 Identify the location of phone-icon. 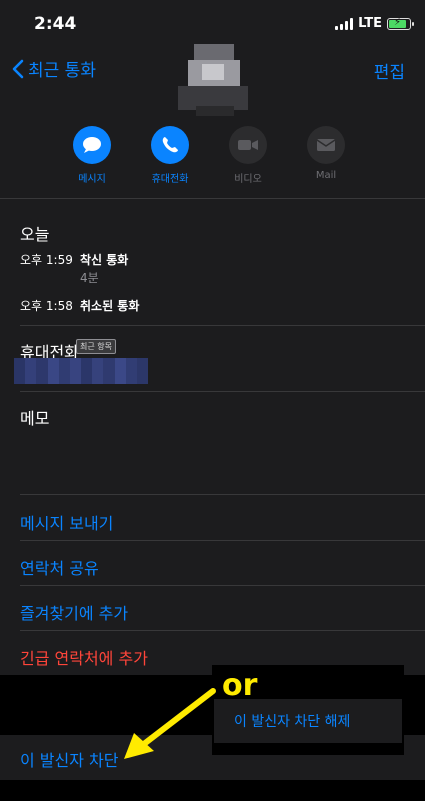
(170, 145).